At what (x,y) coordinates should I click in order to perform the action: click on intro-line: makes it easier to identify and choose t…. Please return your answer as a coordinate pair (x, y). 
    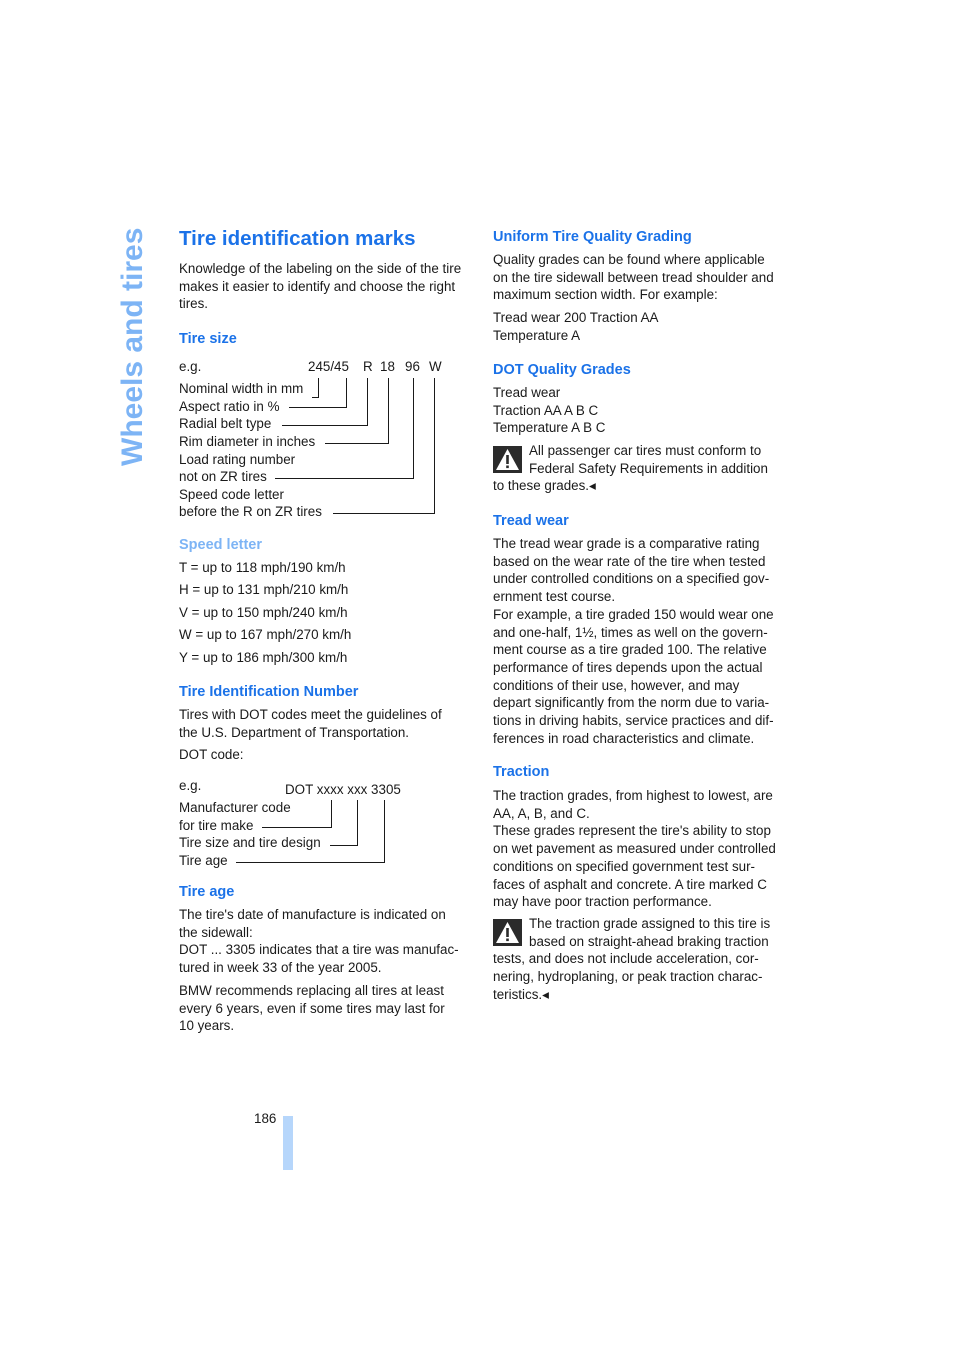
    Looking at the image, I should click on (317, 286).